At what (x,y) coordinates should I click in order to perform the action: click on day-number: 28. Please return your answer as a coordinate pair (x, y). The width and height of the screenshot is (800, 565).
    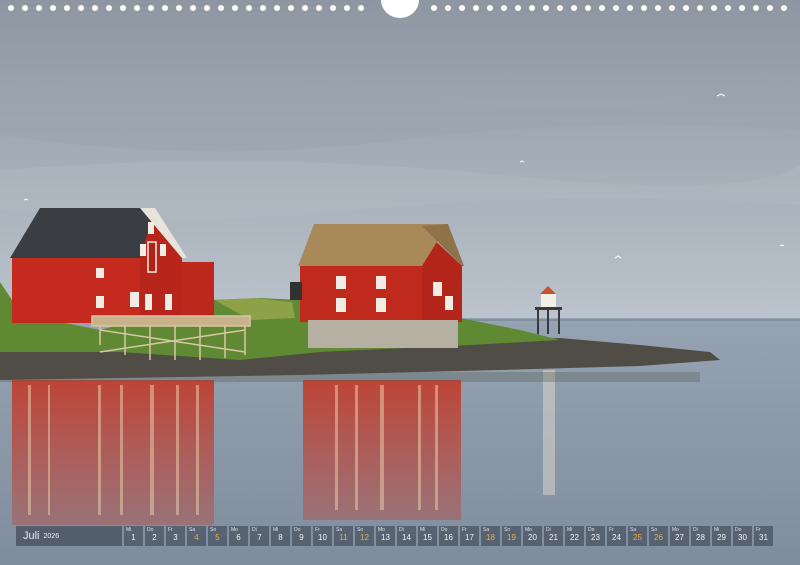
    Looking at the image, I should click on (700, 537).